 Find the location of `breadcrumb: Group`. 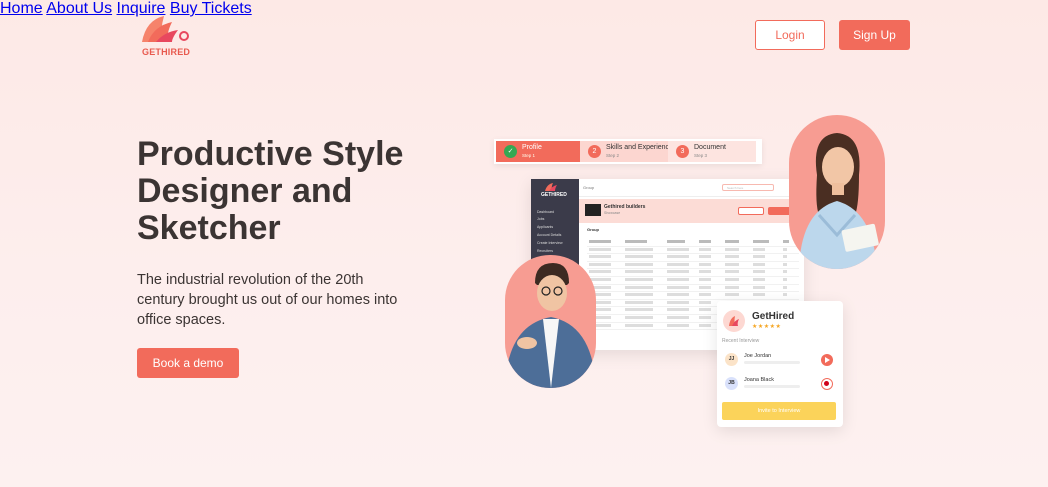

breadcrumb: Group is located at coordinates (589, 187).